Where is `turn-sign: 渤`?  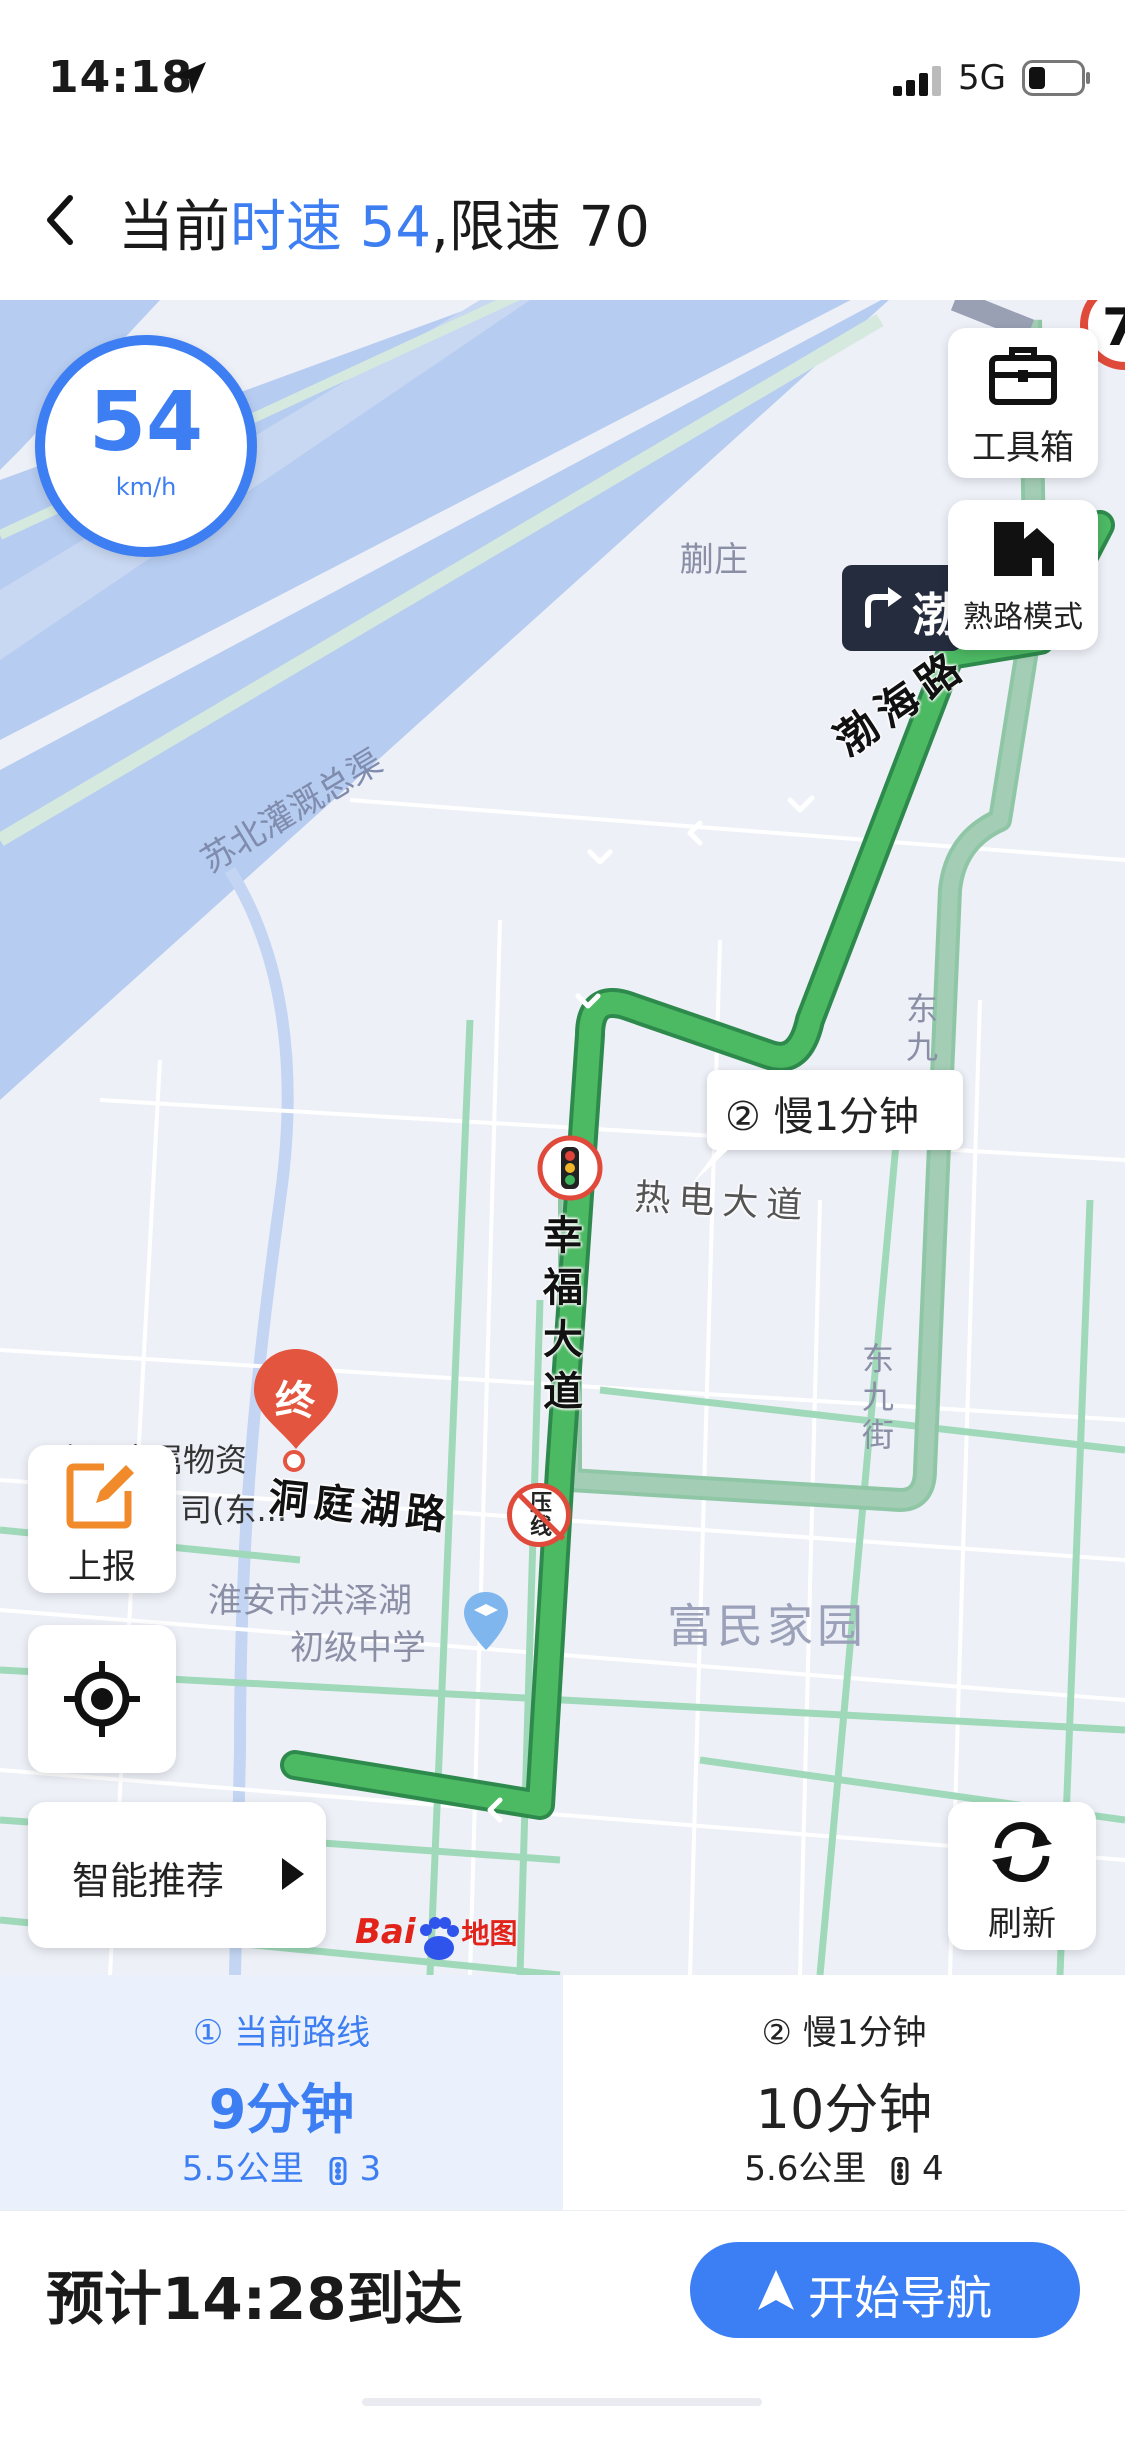 turn-sign: 渤 is located at coordinates (902, 608).